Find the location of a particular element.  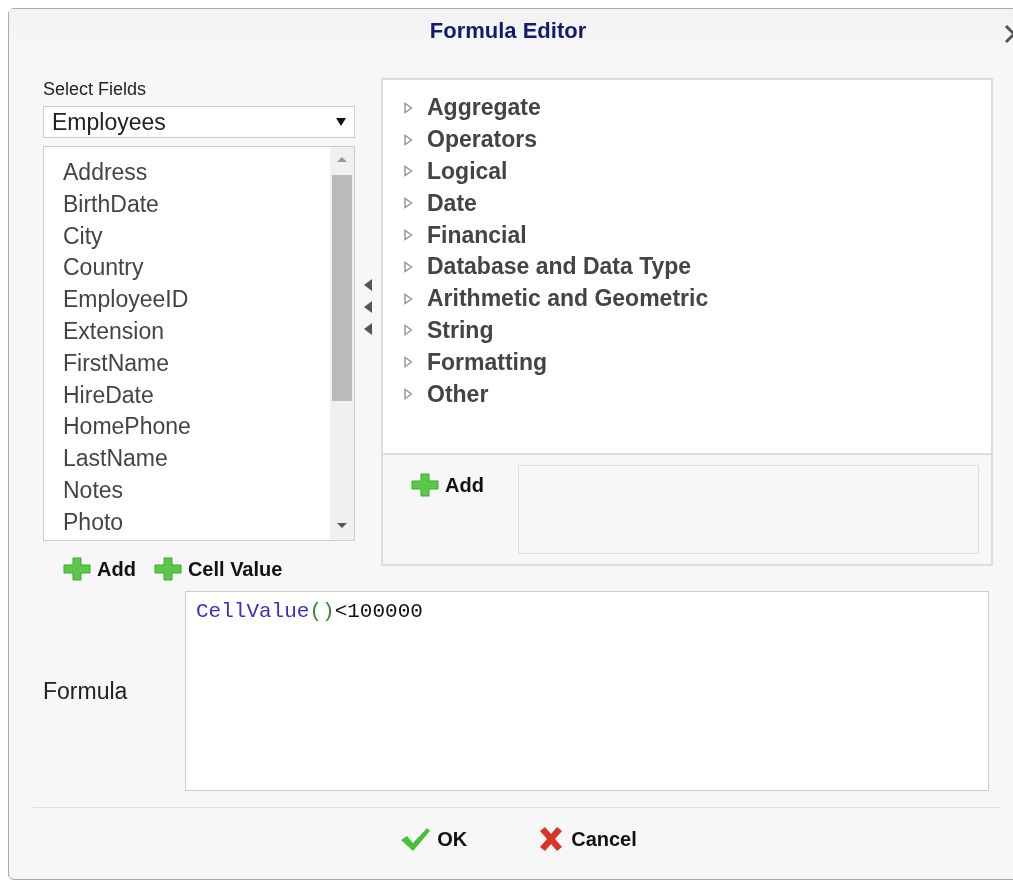

field-item: LastName is located at coordinates (115, 459).